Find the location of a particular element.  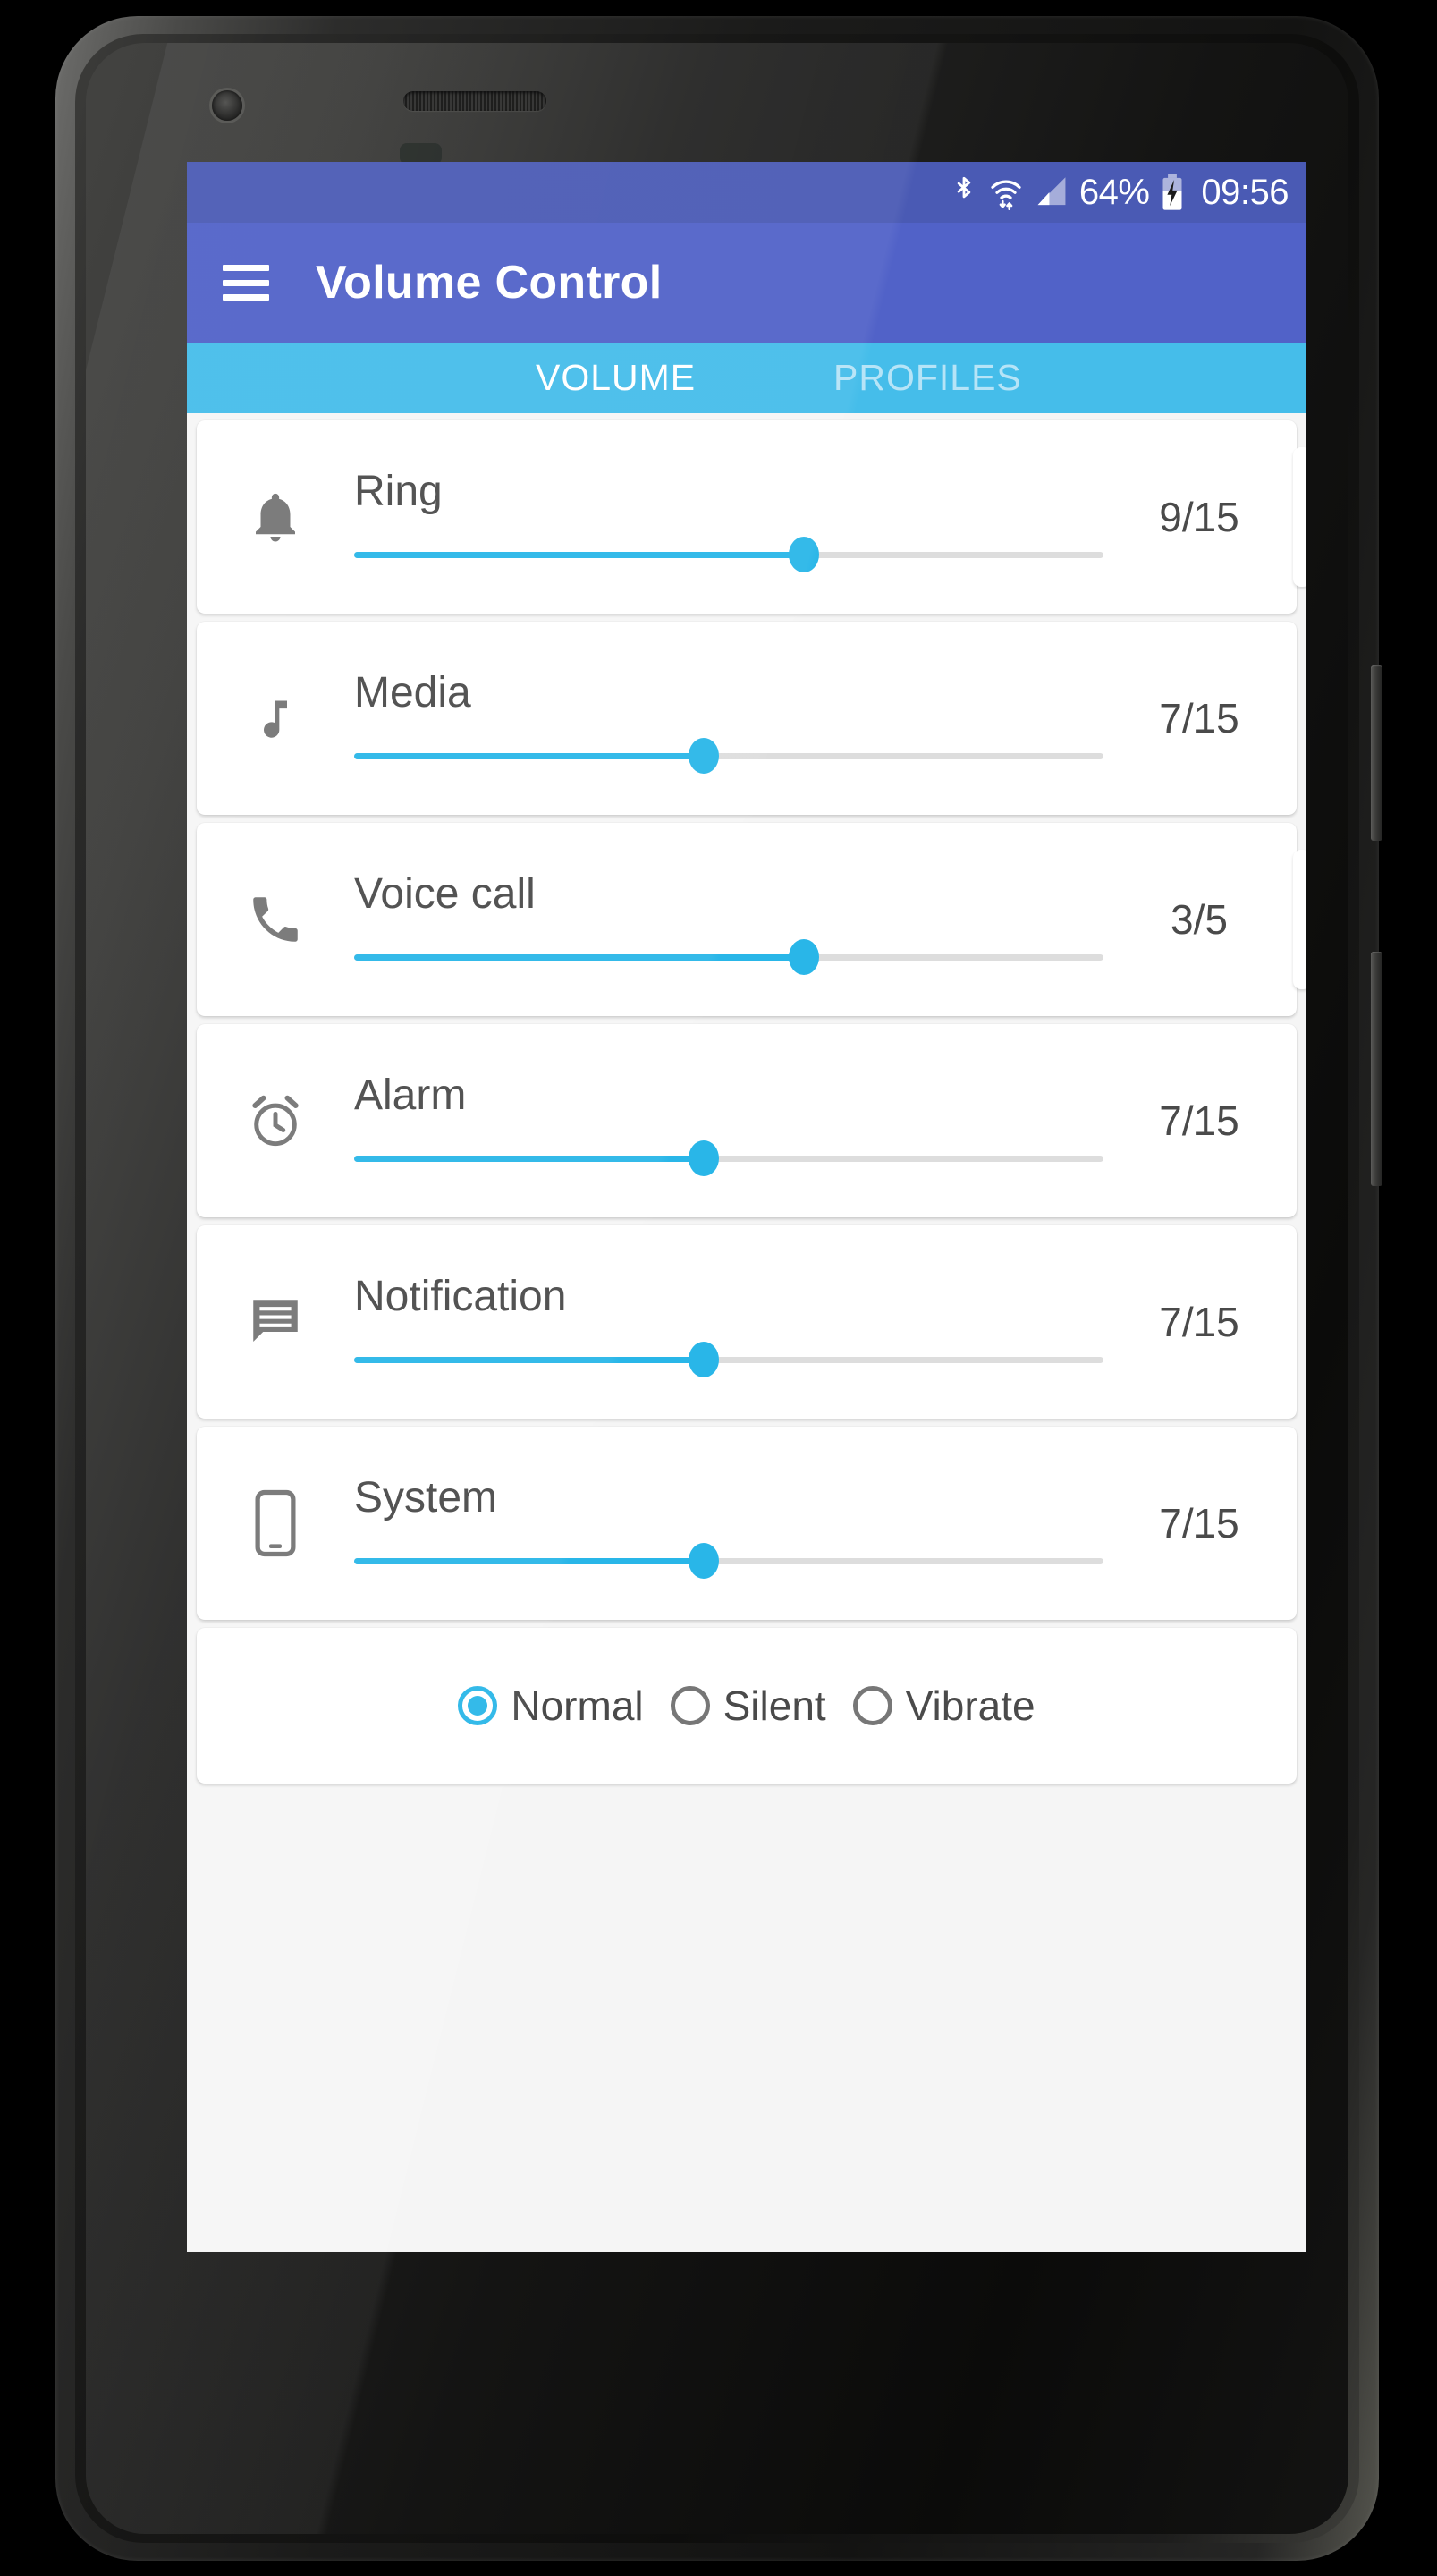

alarm-clock-icon is located at coordinates (275, 1121).